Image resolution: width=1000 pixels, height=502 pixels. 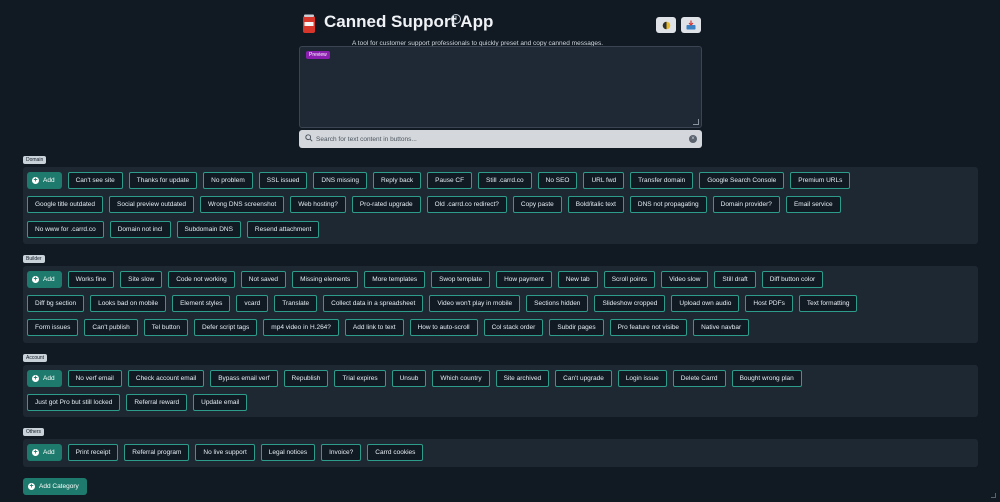 I want to click on search-input, so click(x=496, y=139).